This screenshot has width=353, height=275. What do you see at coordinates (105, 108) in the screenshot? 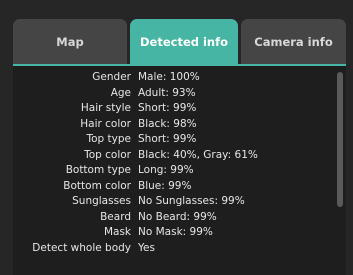
I see `attribute-label: Hair style` at bounding box center [105, 108].